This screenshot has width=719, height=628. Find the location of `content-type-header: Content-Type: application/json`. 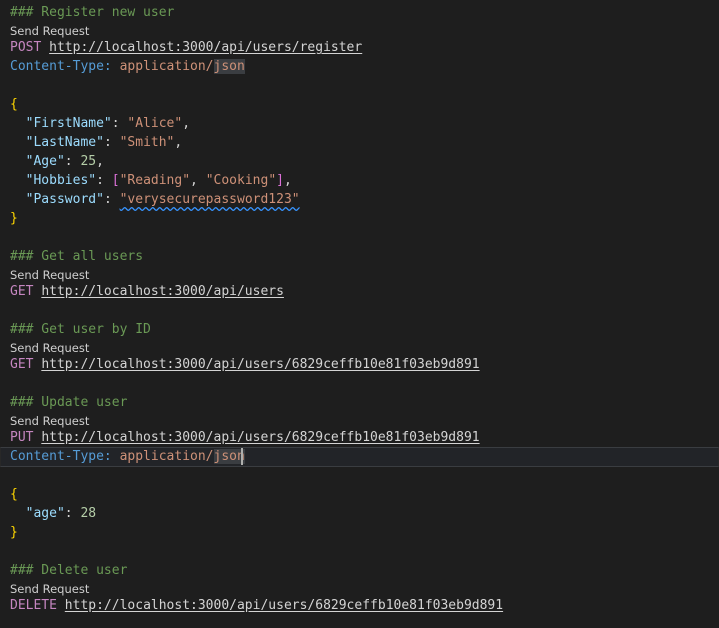

content-type-header: Content-Type: application/json is located at coordinates (127, 66).